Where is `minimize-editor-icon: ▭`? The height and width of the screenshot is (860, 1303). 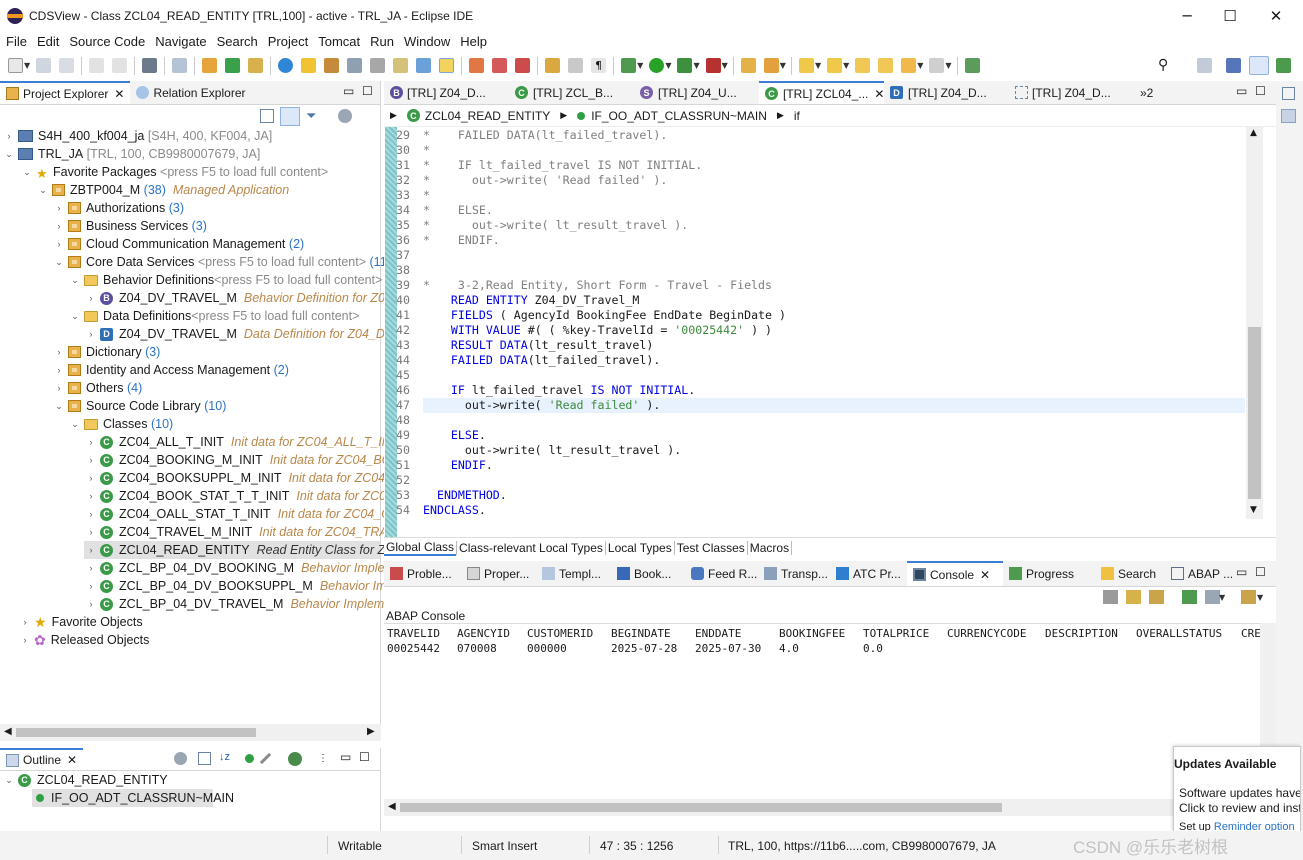
minimize-editor-icon: ▭ is located at coordinates (1241, 91).